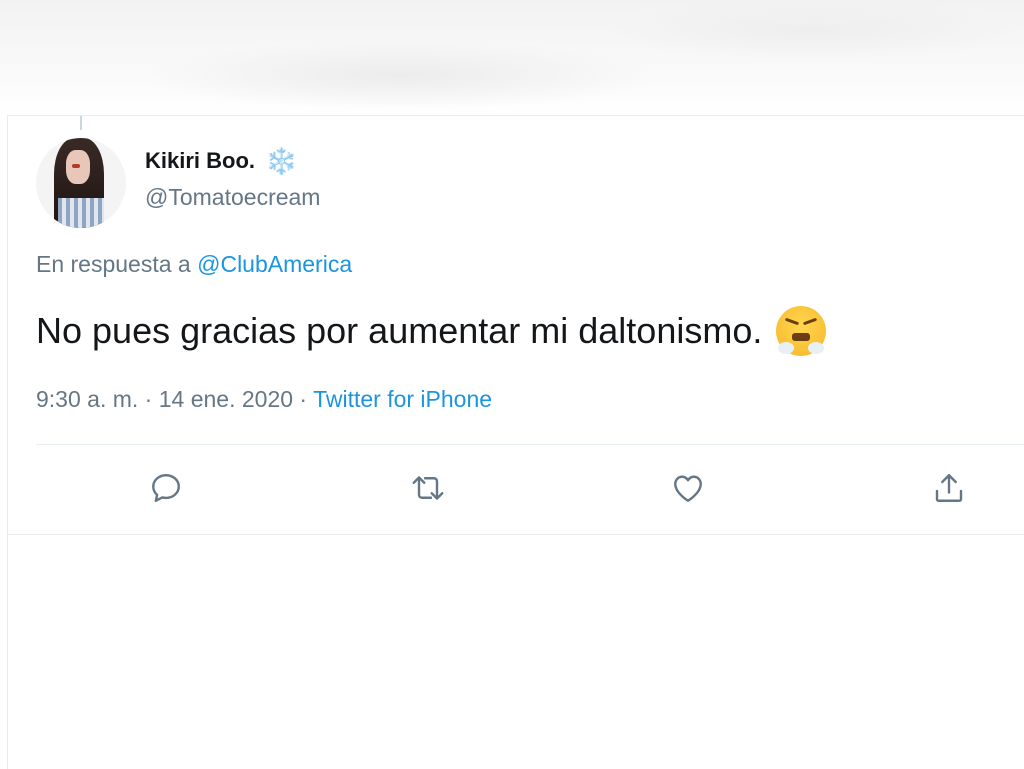  I want to click on author-handle: @Tomatoecream, so click(232, 197).